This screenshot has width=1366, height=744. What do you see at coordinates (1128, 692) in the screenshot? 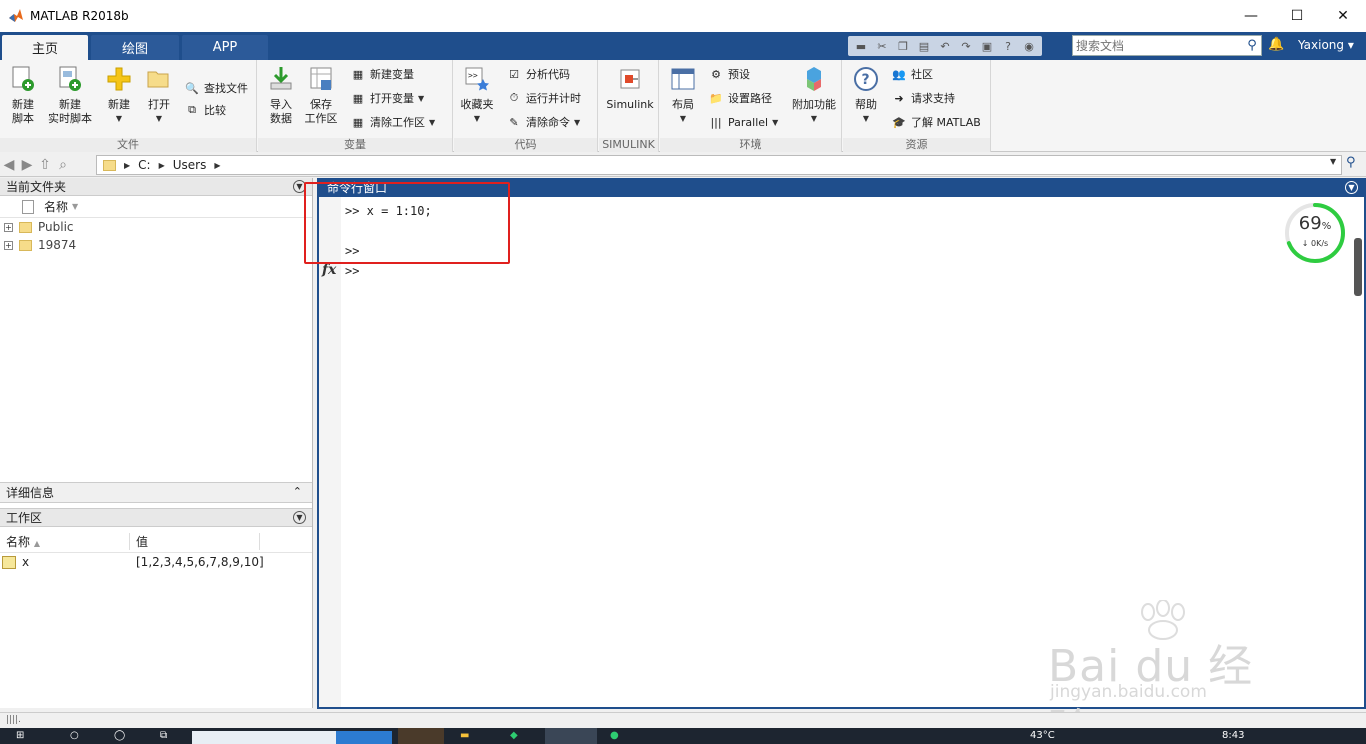
I see `watermark-url: jingyan.baidu.com` at bounding box center [1128, 692].